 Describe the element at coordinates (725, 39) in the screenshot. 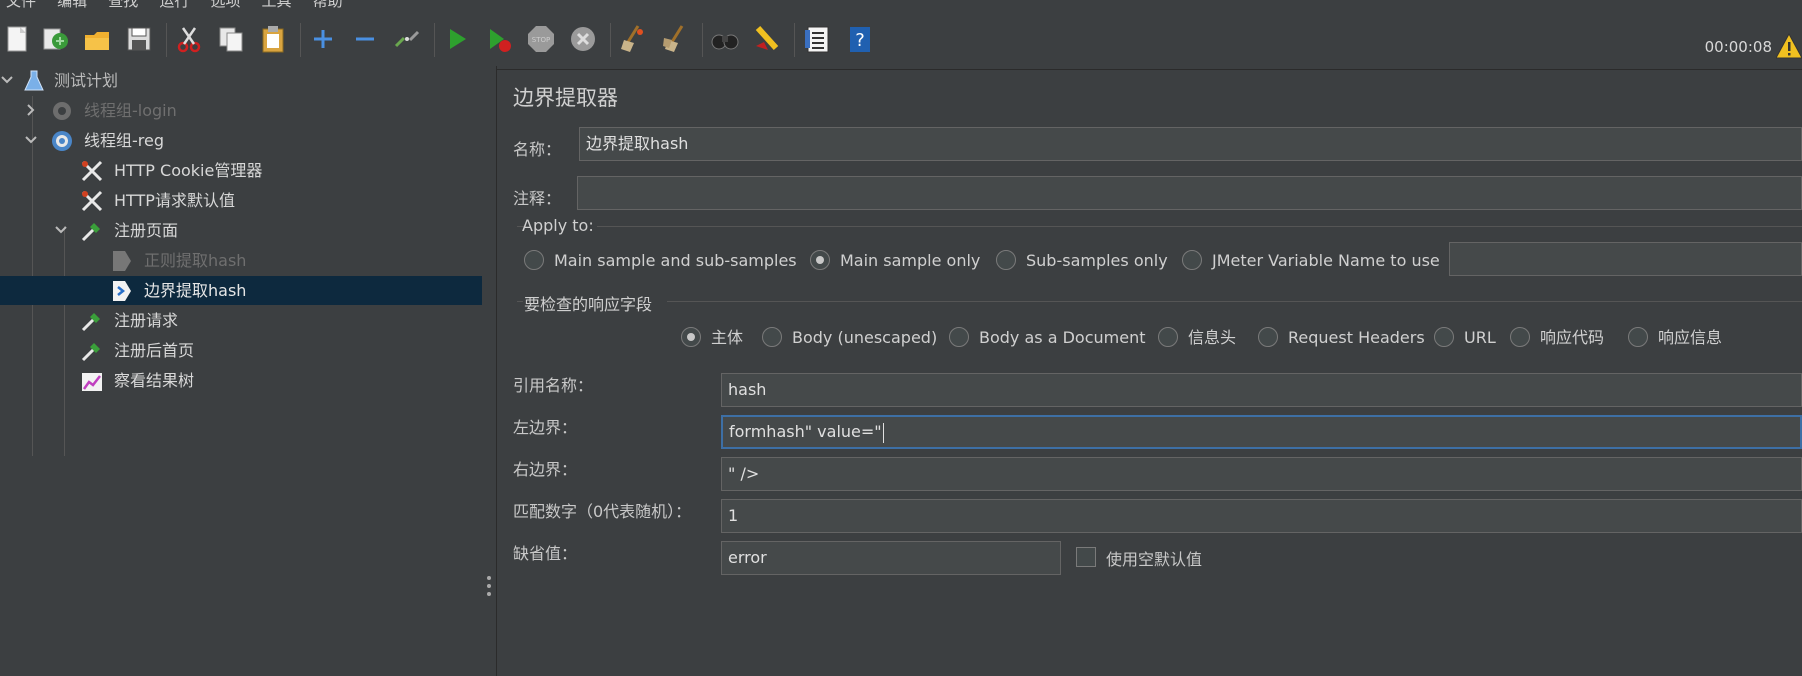

I see `search-icon` at that location.